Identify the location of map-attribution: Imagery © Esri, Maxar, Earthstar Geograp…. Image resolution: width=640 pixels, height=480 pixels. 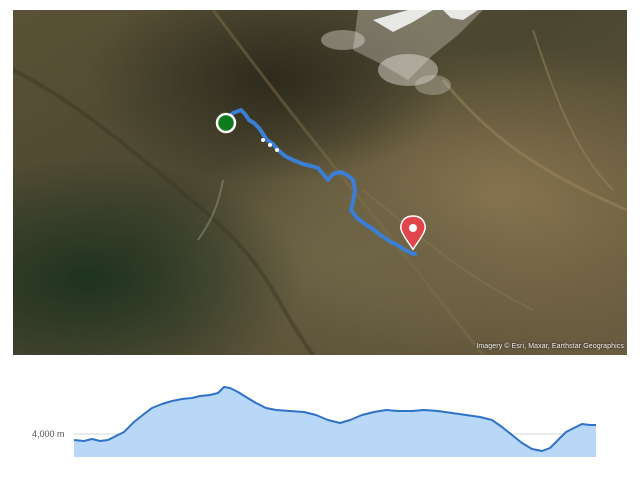
(550, 346).